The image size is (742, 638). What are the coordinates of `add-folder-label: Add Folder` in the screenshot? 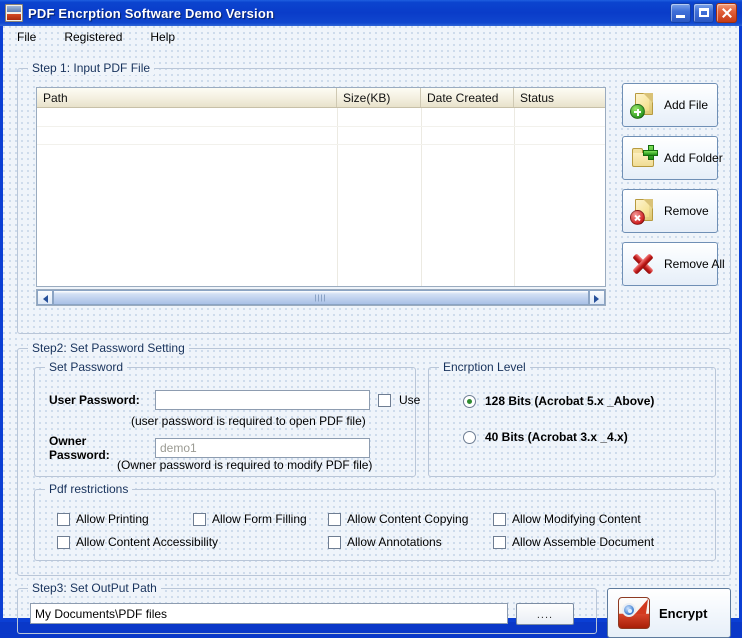 It's located at (693, 158).